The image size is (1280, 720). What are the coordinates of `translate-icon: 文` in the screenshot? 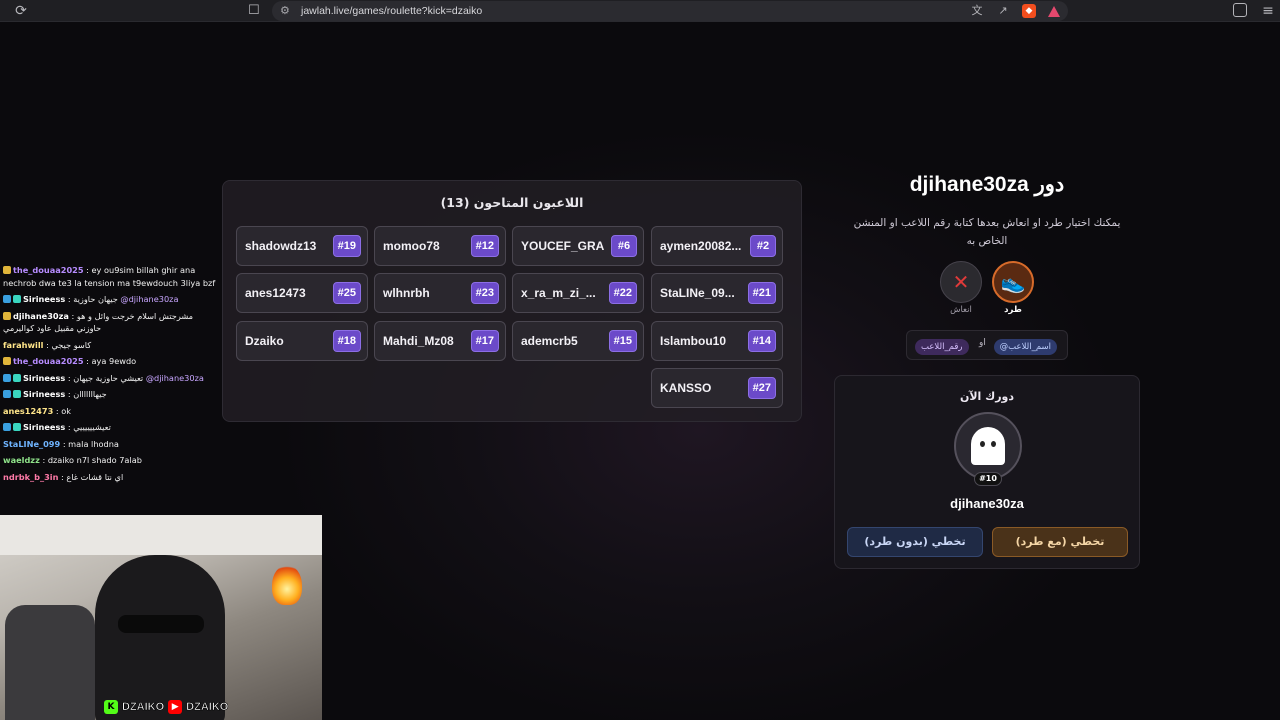 It's located at (977, 11).